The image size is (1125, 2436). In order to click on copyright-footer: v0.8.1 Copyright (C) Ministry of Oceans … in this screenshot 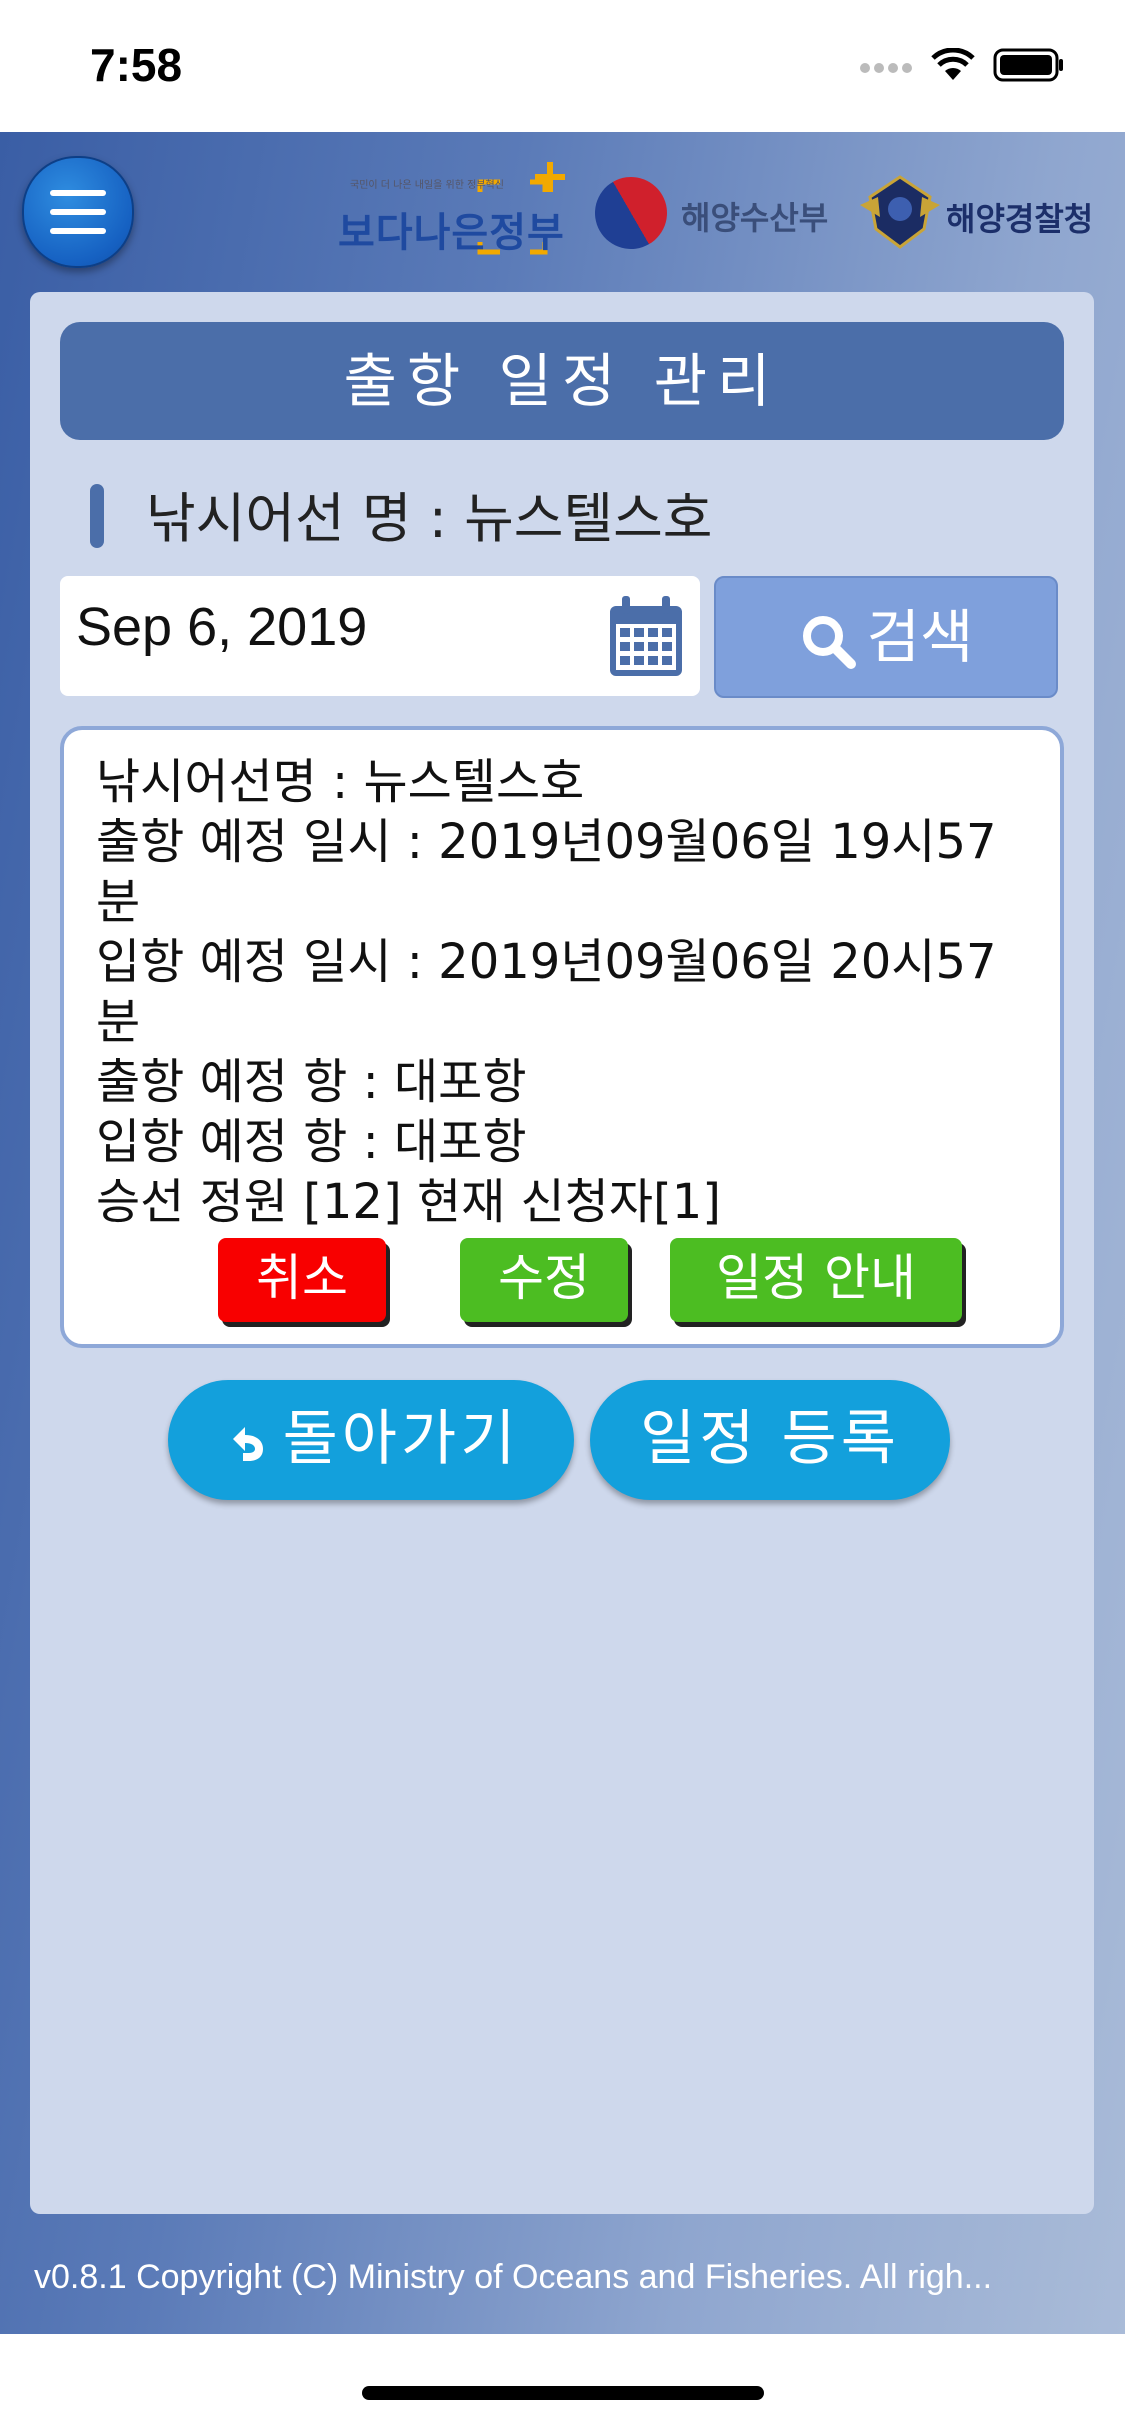, I will do `click(513, 2277)`.